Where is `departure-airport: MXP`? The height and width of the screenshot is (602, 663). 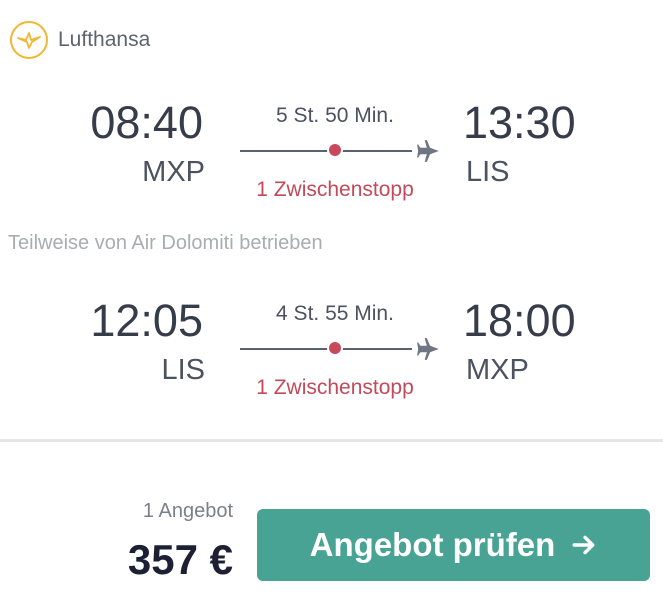 departure-airport: MXP is located at coordinates (173, 172).